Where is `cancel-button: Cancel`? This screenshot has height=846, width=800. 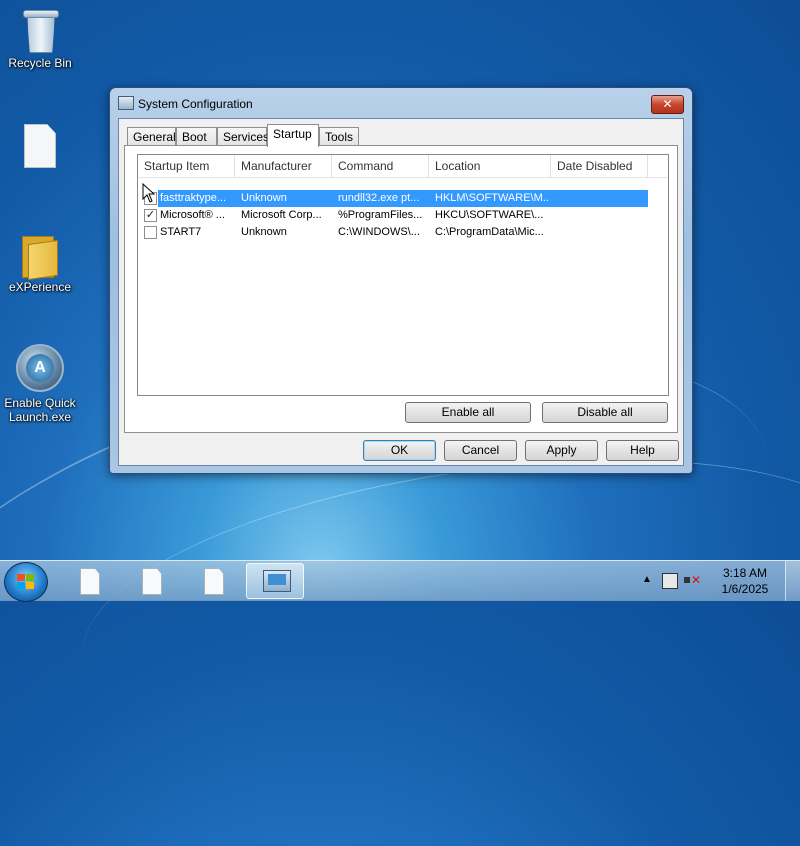
cancel-button: Cancel is located at coordinates (480, 450).